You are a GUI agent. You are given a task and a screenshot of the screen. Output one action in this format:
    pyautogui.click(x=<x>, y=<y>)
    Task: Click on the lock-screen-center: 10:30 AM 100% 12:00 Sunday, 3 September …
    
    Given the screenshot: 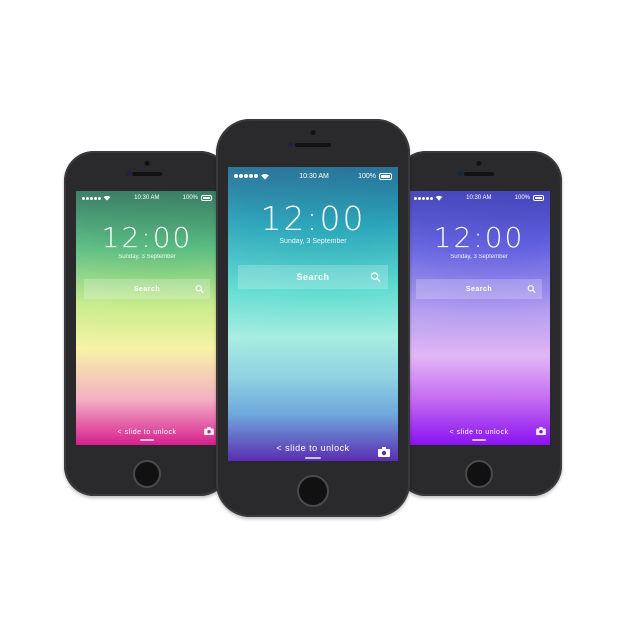 What is the action you would take?
    pyautogui.click(x=313, y=314)
    